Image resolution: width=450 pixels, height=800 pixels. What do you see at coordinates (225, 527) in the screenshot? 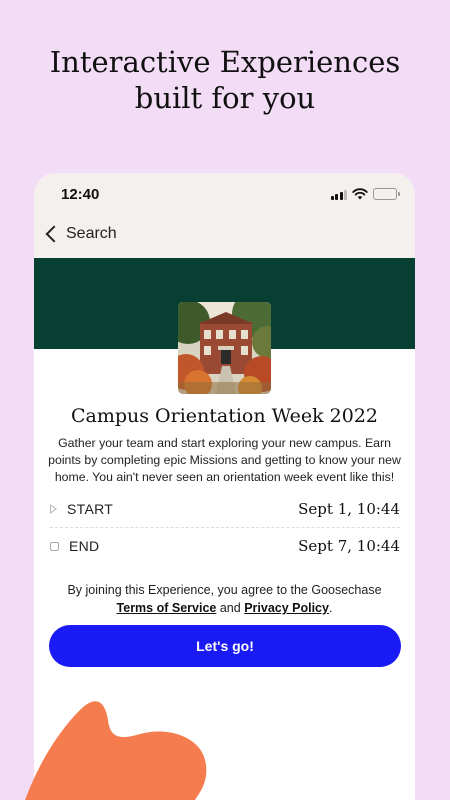
I see `row-divider` at bounding box center [225, 527].